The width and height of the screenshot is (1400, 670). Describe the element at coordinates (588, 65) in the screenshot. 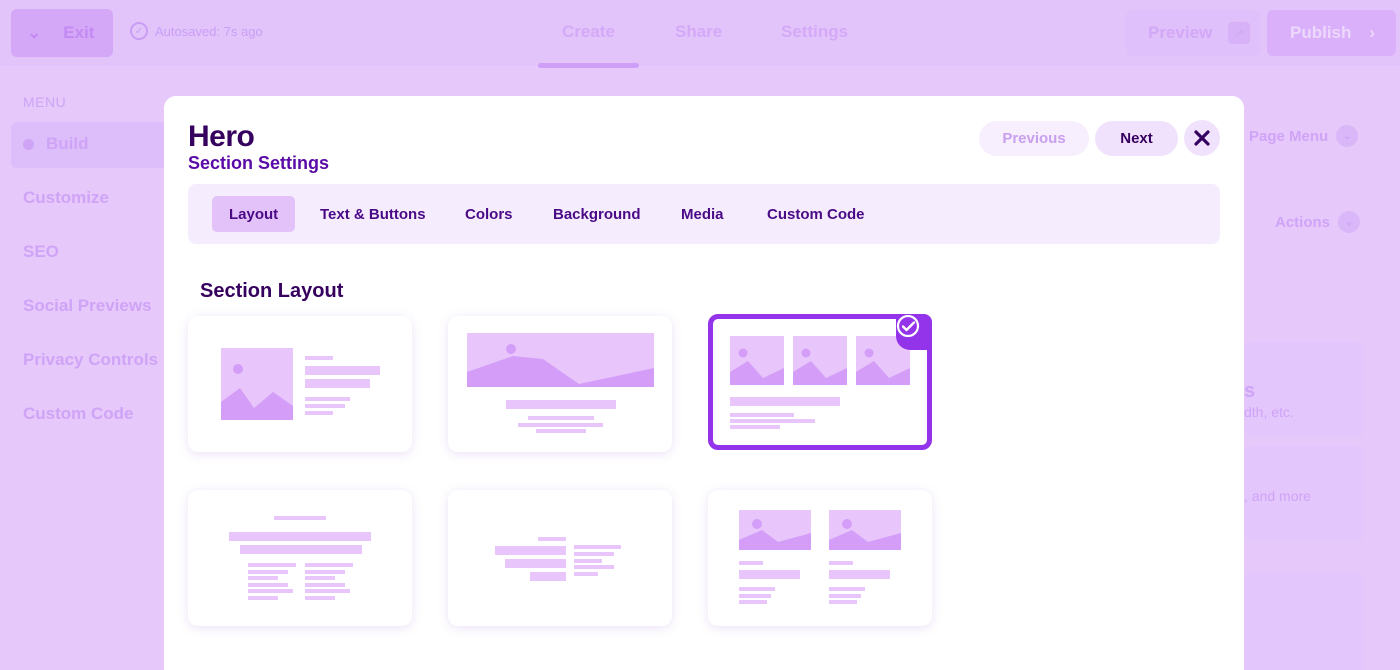

I see `active-tab-indicator` at that location.